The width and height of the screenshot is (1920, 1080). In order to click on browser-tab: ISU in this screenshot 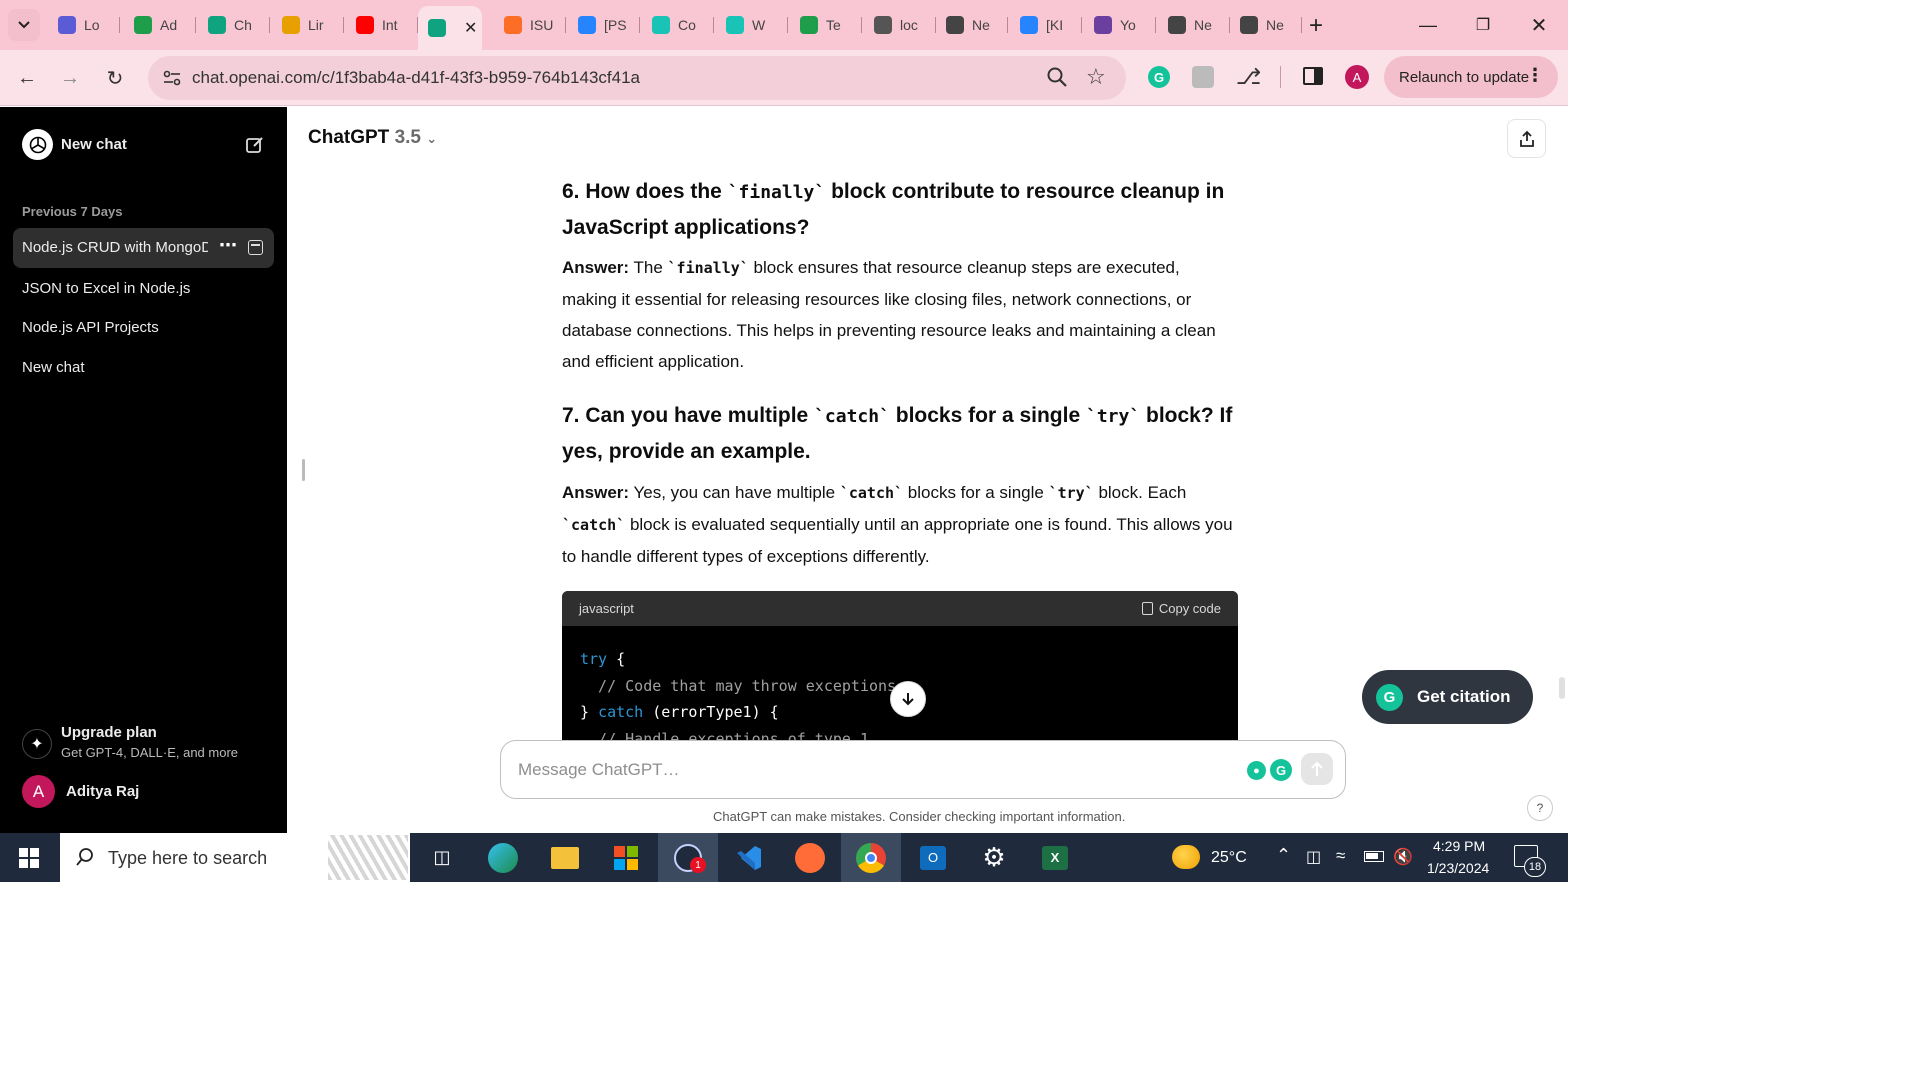, I will do `click(530, 25)`.